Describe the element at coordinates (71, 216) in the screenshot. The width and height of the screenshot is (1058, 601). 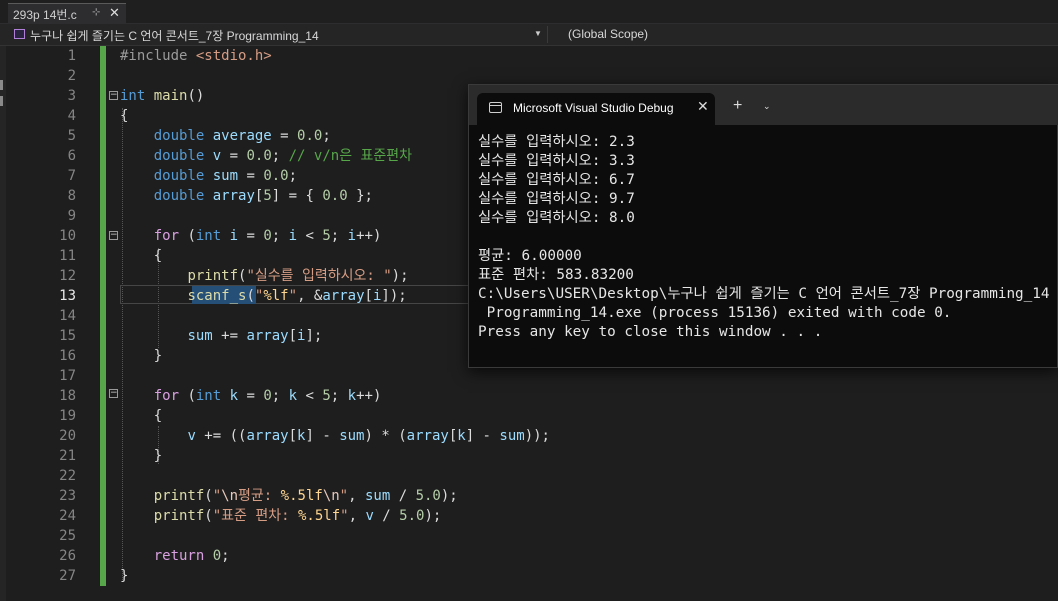
I see `line-number: 9` at that location.